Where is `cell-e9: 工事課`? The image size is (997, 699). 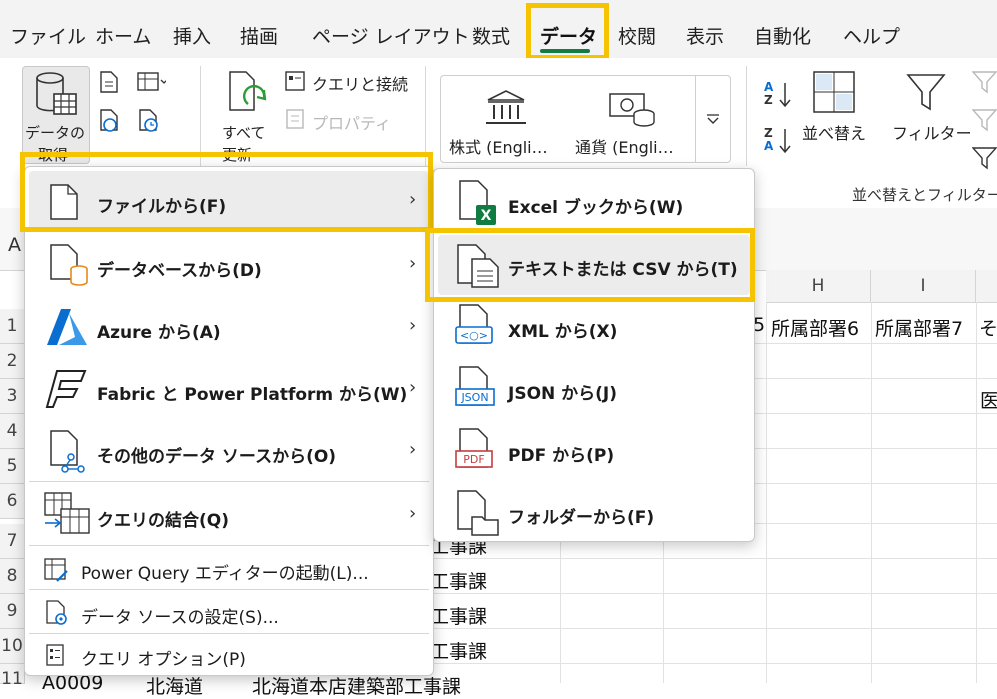
cell-e9: 工事課 is located at coordinates (458, 615).